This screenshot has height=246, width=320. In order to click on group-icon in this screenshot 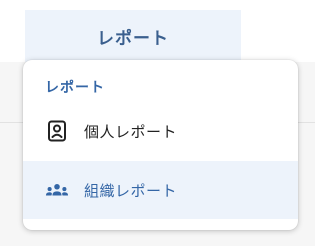, I will do `click(57, 190)`.